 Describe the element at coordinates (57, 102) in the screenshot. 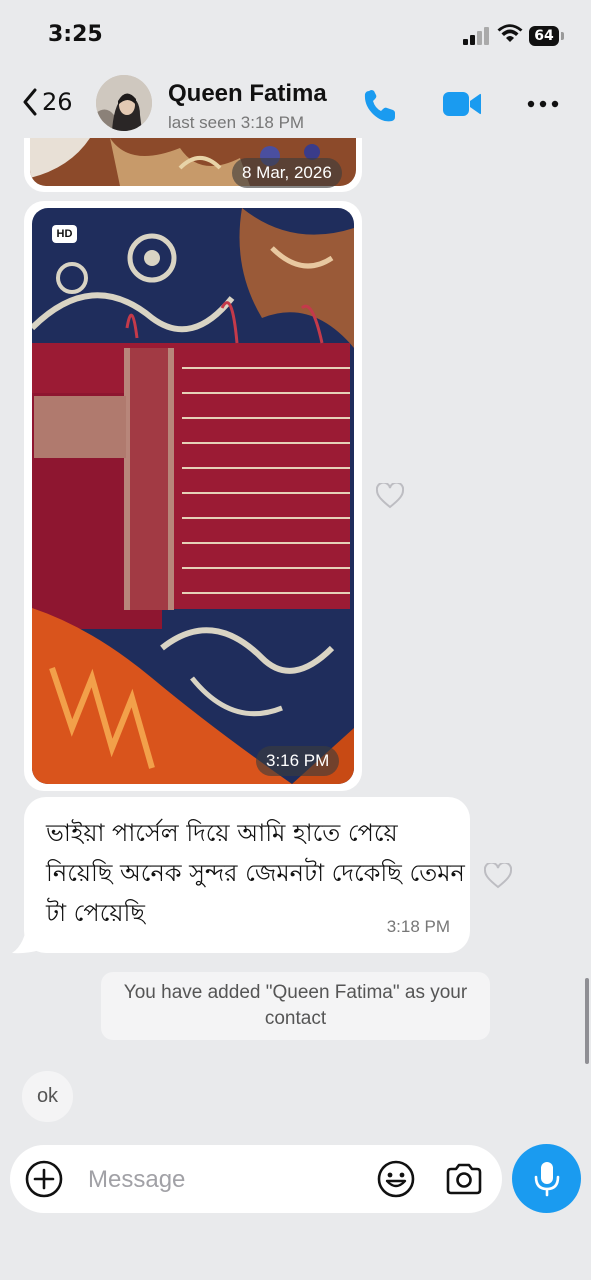

I see `unread-count: 26` at that location.